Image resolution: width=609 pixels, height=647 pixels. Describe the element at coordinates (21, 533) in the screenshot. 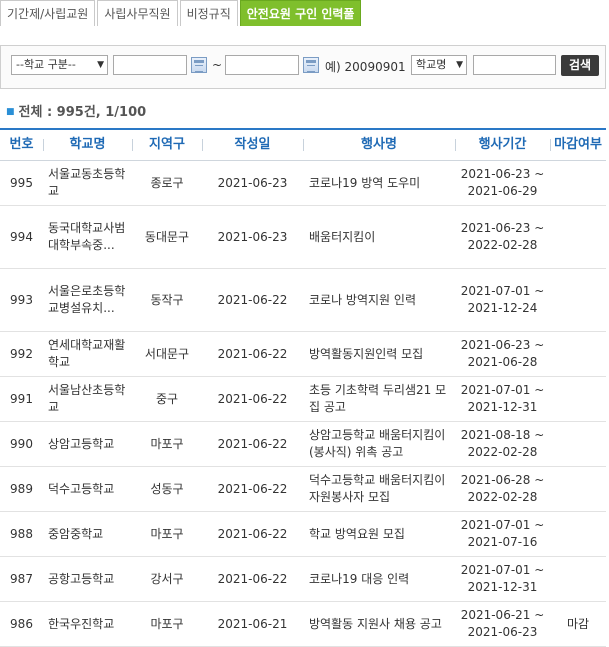

I see `row-number: 988` at that location.